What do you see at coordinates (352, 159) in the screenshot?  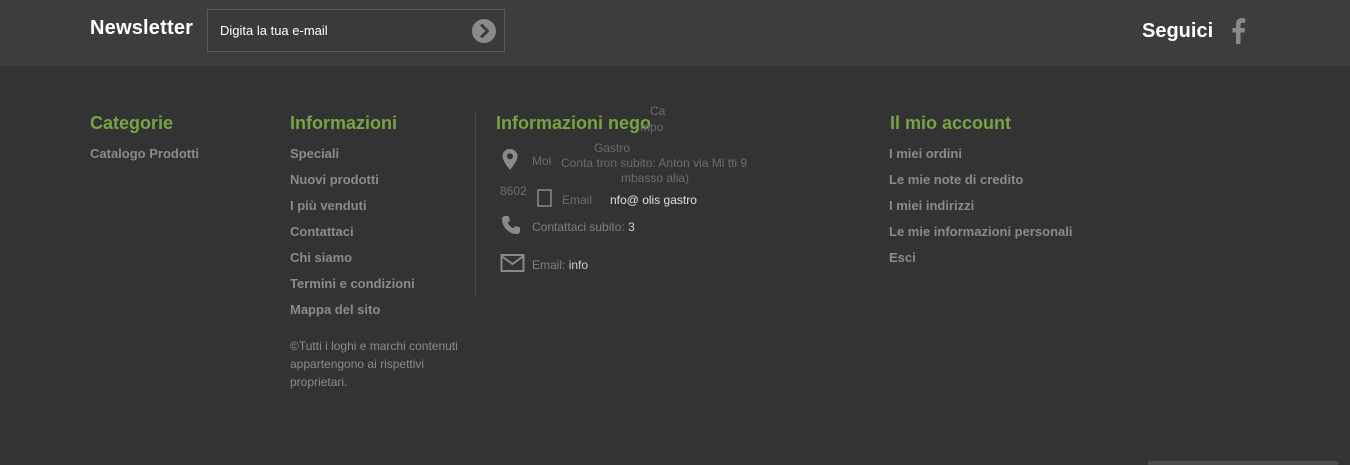 I see `footer-link-specials: Speciali` at bounding box center [352, 159].